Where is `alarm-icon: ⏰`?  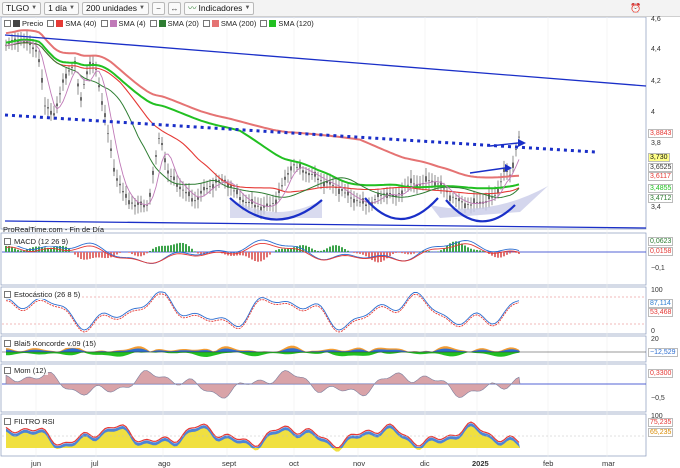 alarm-icon: ⏰ is located at coordinates (636, 8).